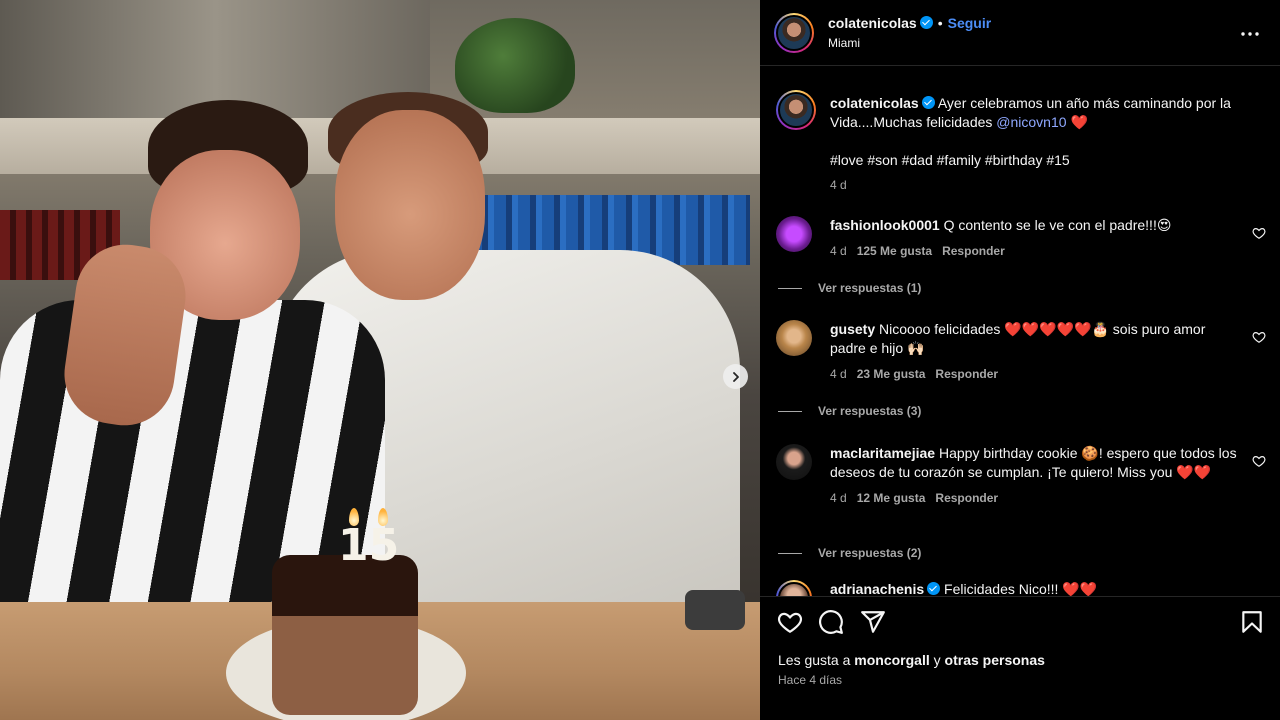  I want to click on more-horizontal-icon, so click(1250, 34).